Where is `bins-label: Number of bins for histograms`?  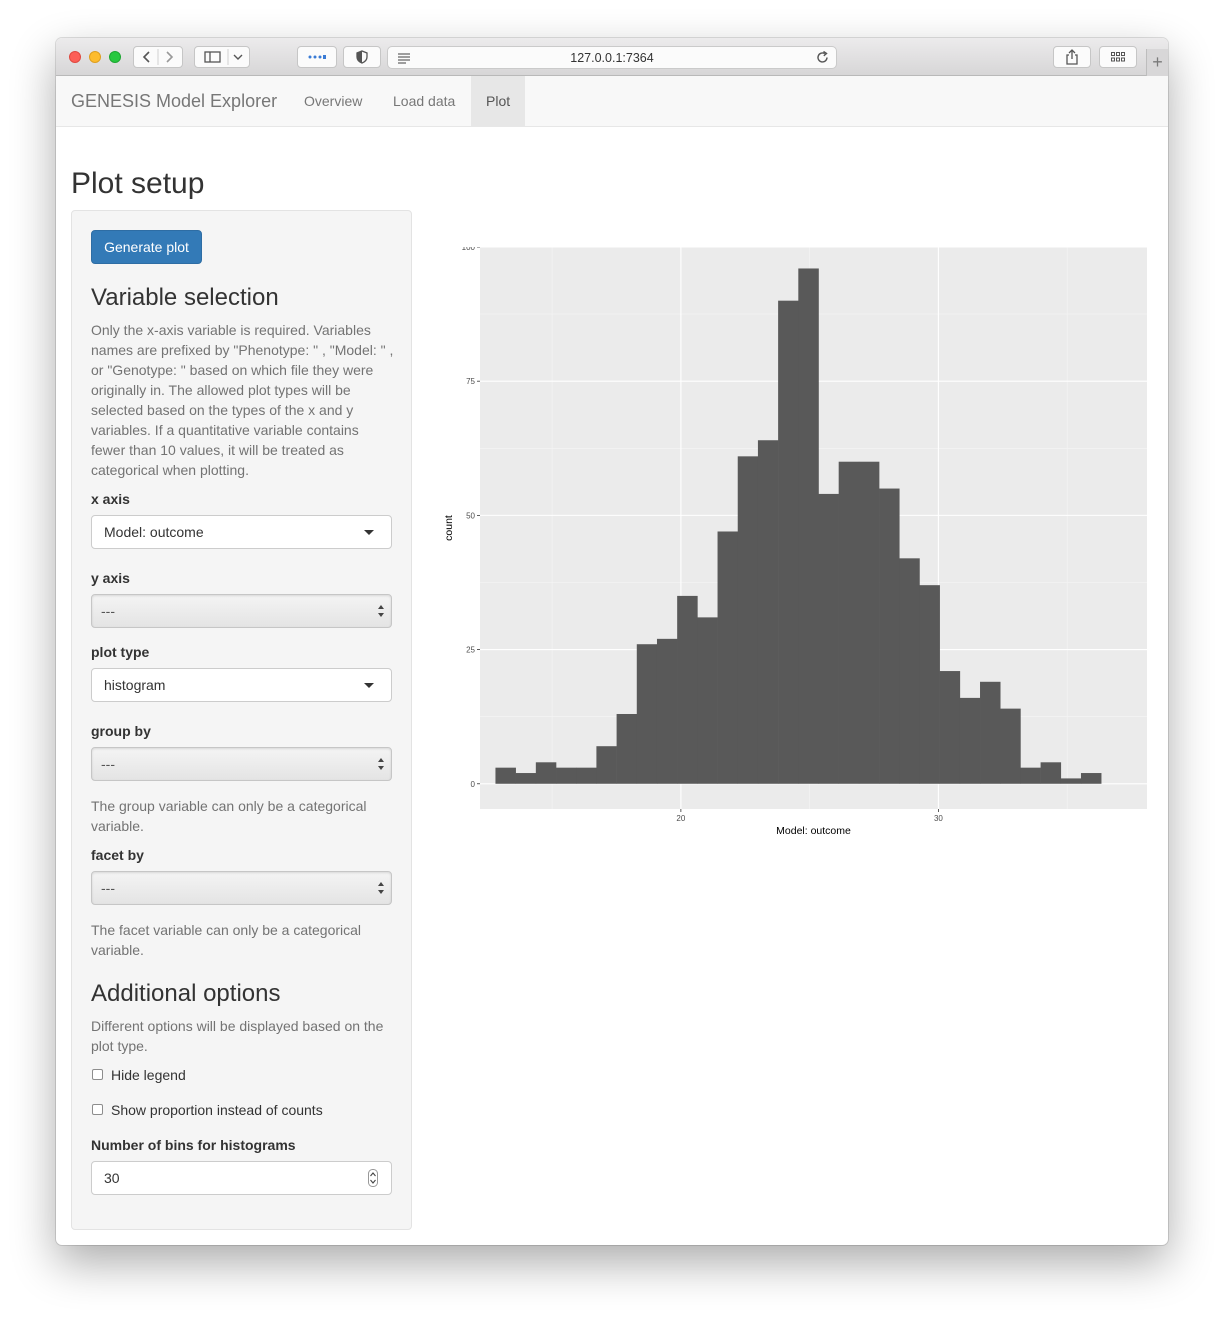
bins-label: Number of bins for histograms is located at coordinates (193, 1145).